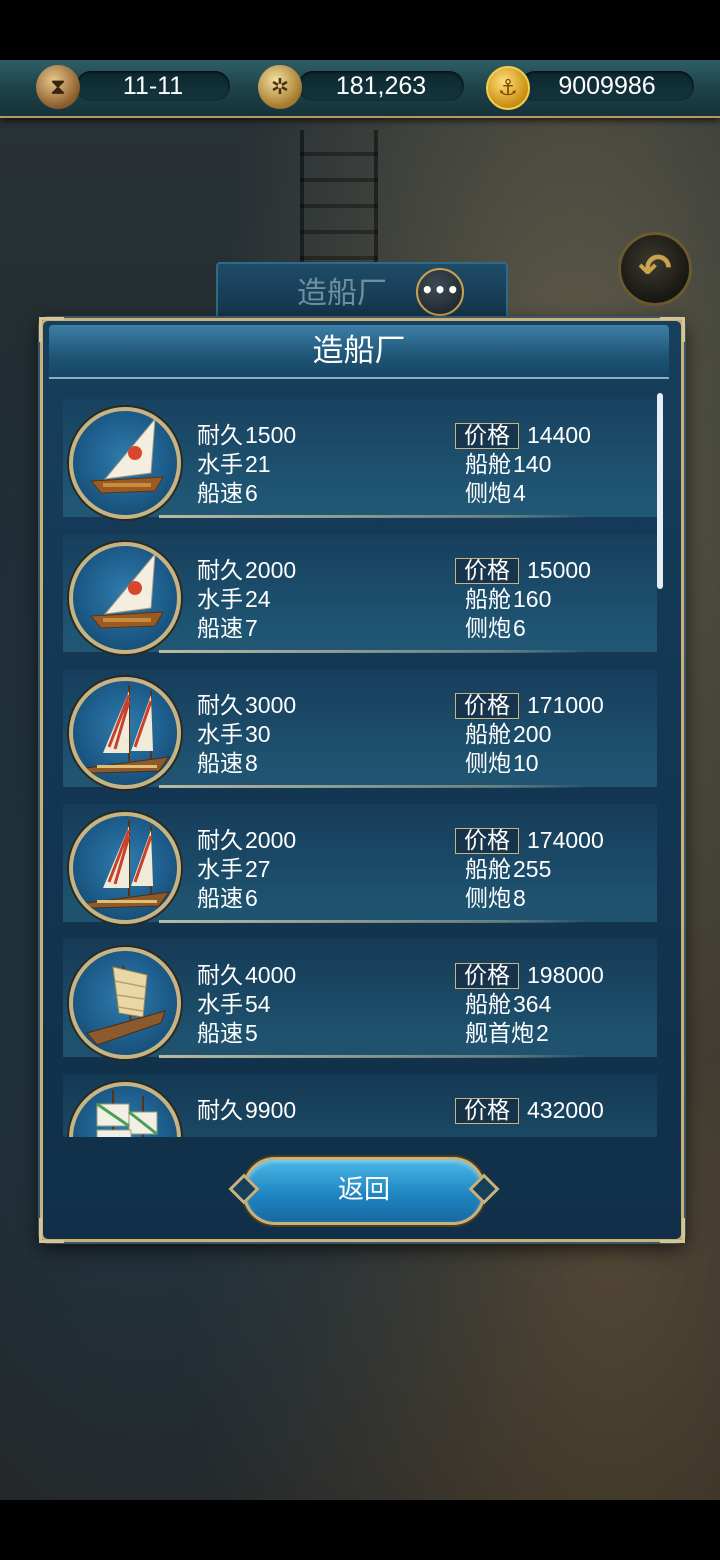  I want to click on background-panel-title: 造船厂, so click(362, 294).